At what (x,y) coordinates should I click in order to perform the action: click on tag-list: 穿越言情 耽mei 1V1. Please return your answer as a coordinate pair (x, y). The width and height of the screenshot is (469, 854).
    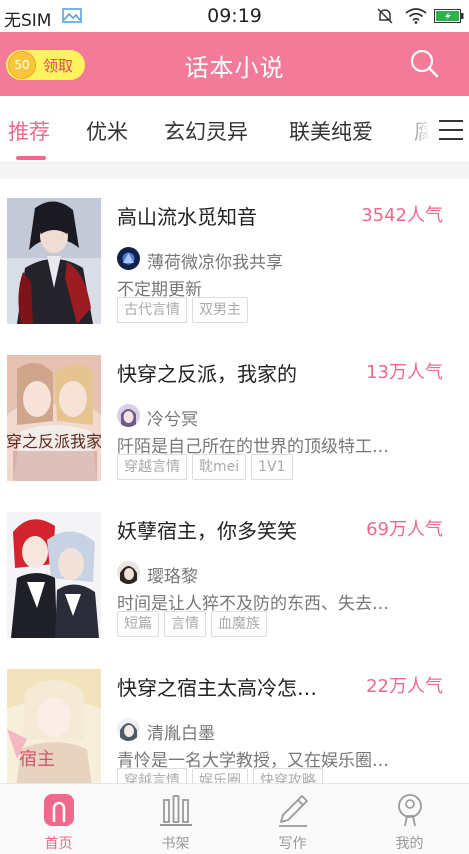
    Looking at the image, I should click on (207, 467).